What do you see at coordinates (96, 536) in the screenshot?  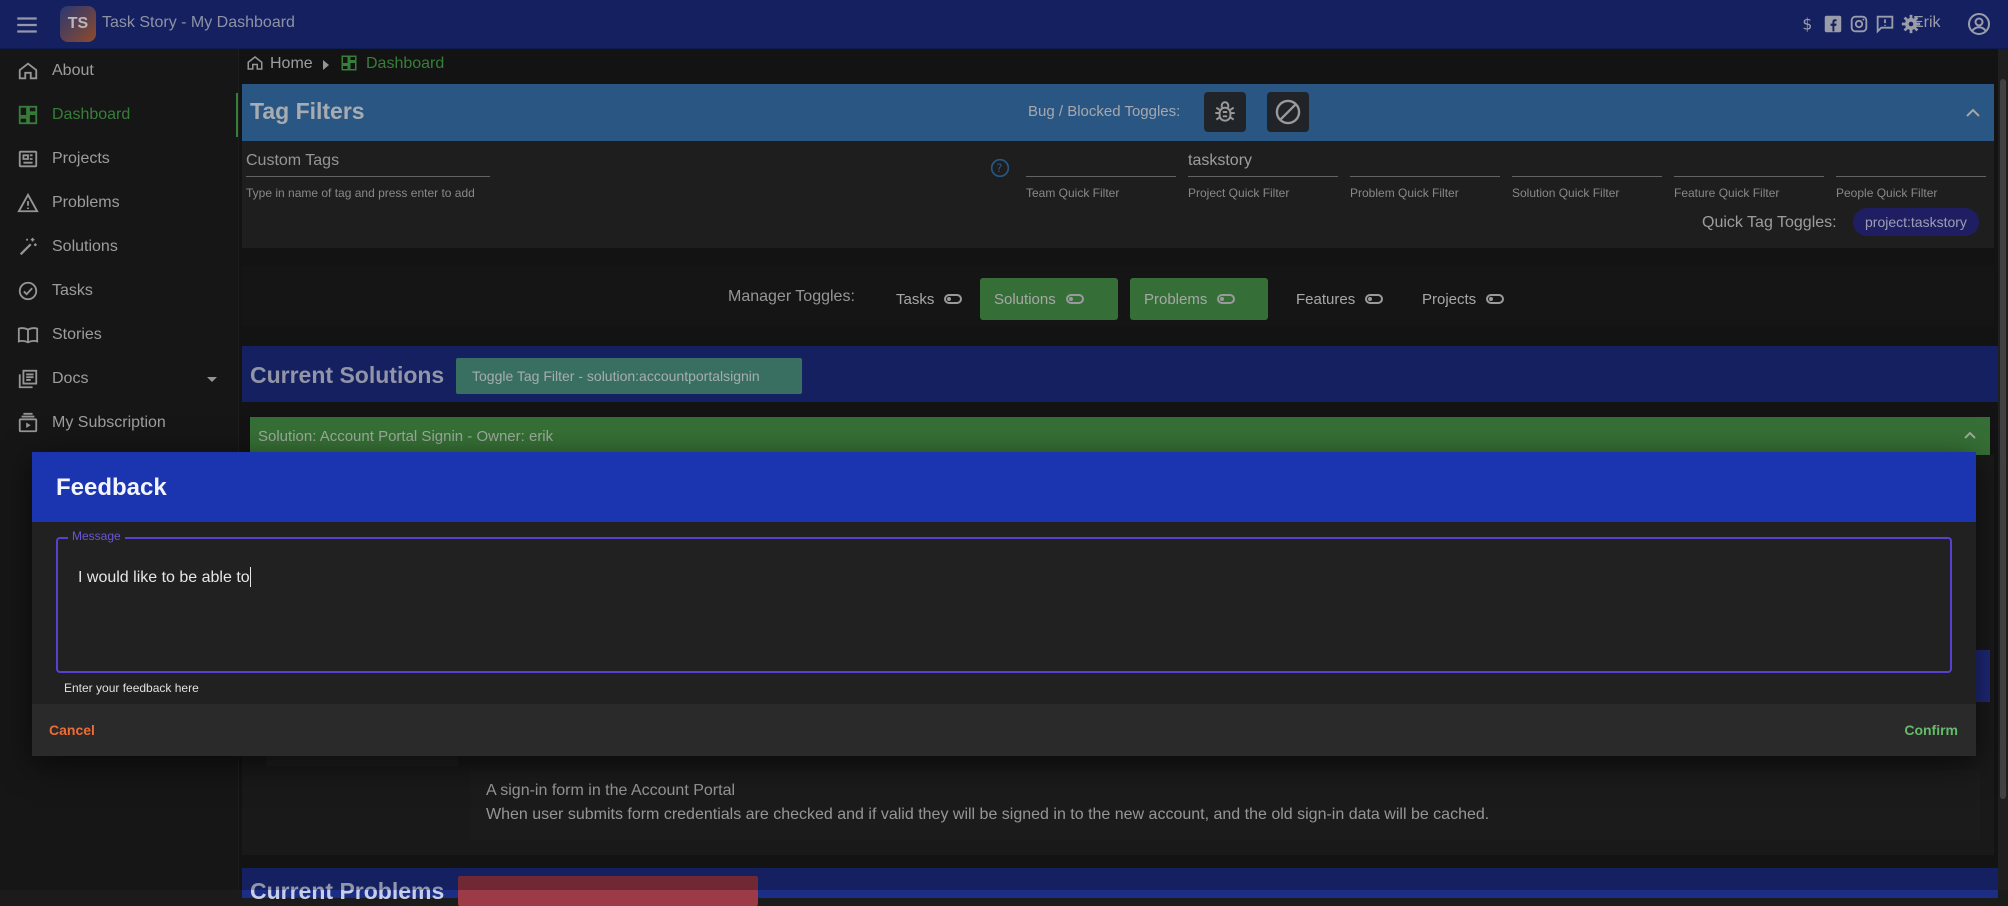 I see `message-label: Message` at bounding box center [96, 536].